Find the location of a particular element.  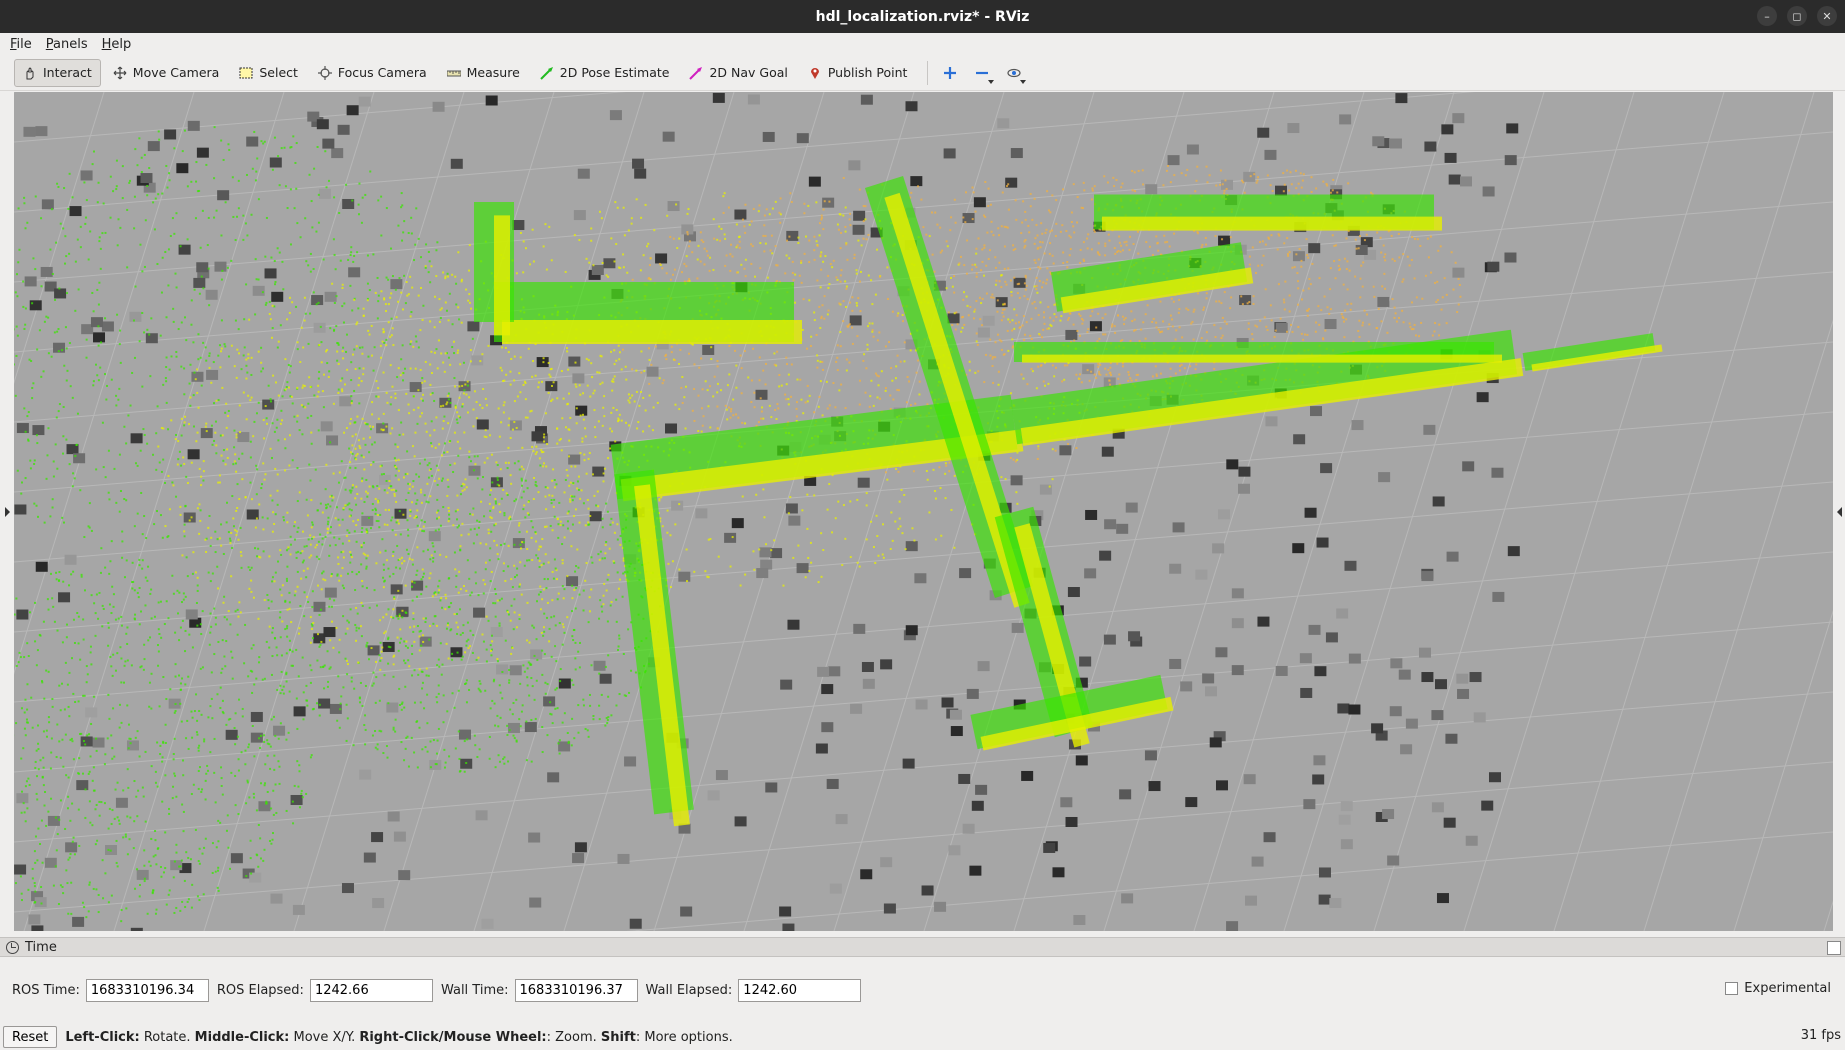

menu-file: File is located at coordinates (21, 44).